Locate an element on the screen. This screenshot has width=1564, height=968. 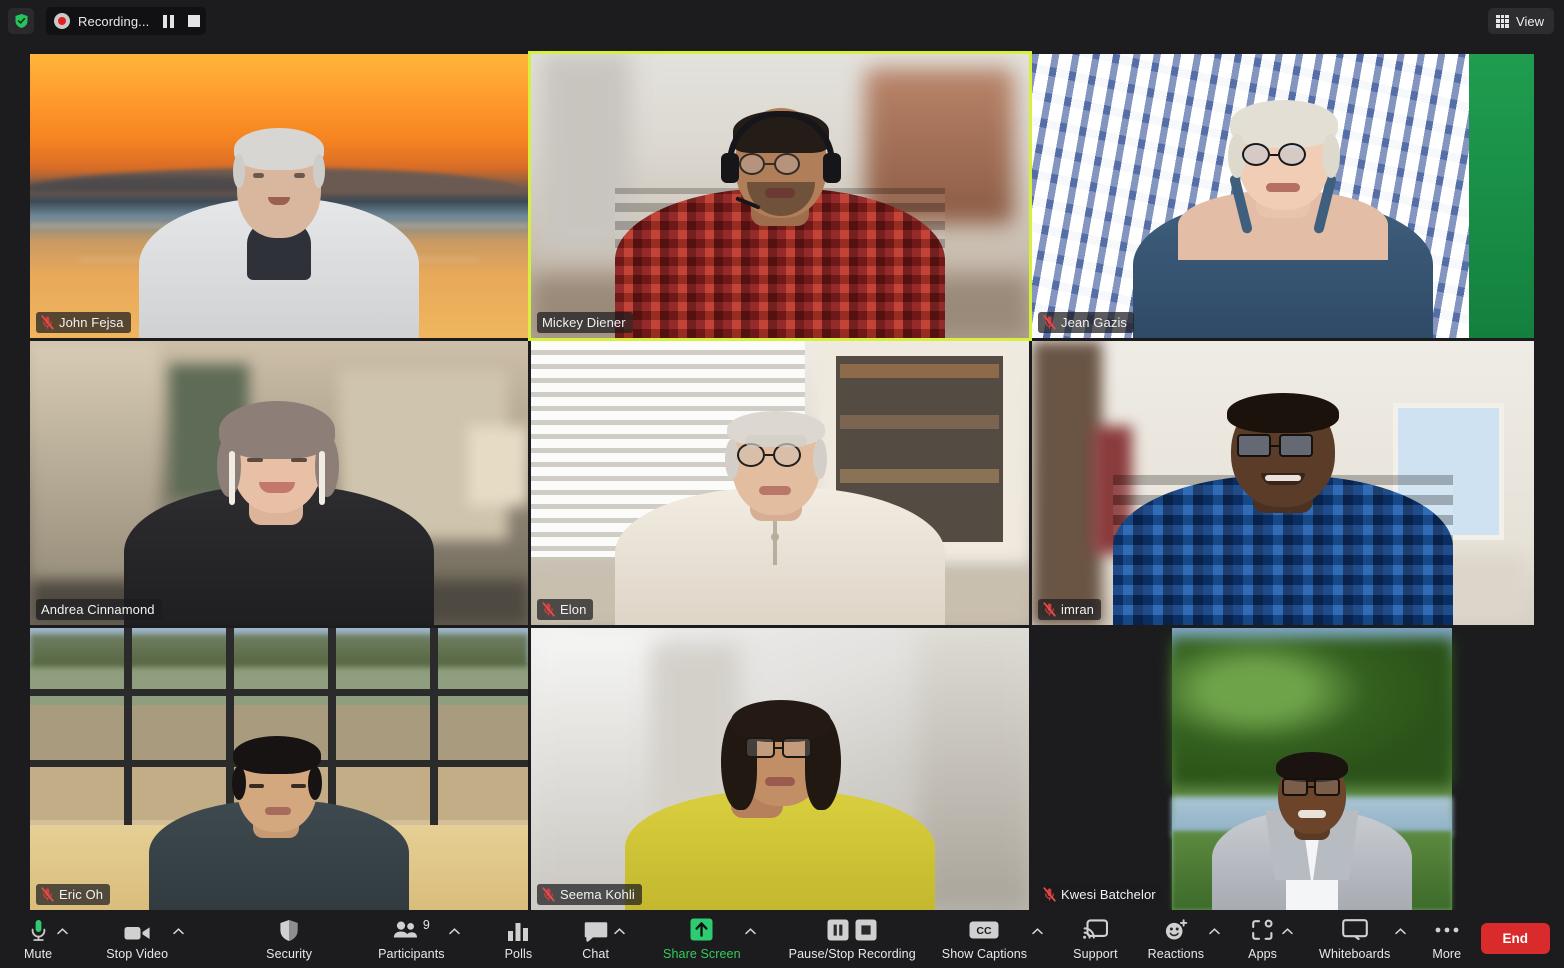
participant-name-label: Elon is located at coordinates (565, 609).